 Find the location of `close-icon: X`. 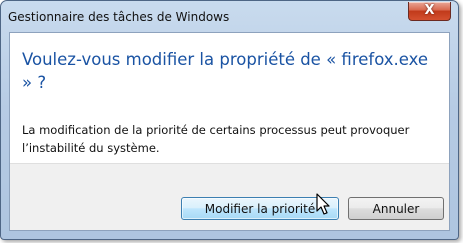

close-icon: X is located at coordinates (429, 10).